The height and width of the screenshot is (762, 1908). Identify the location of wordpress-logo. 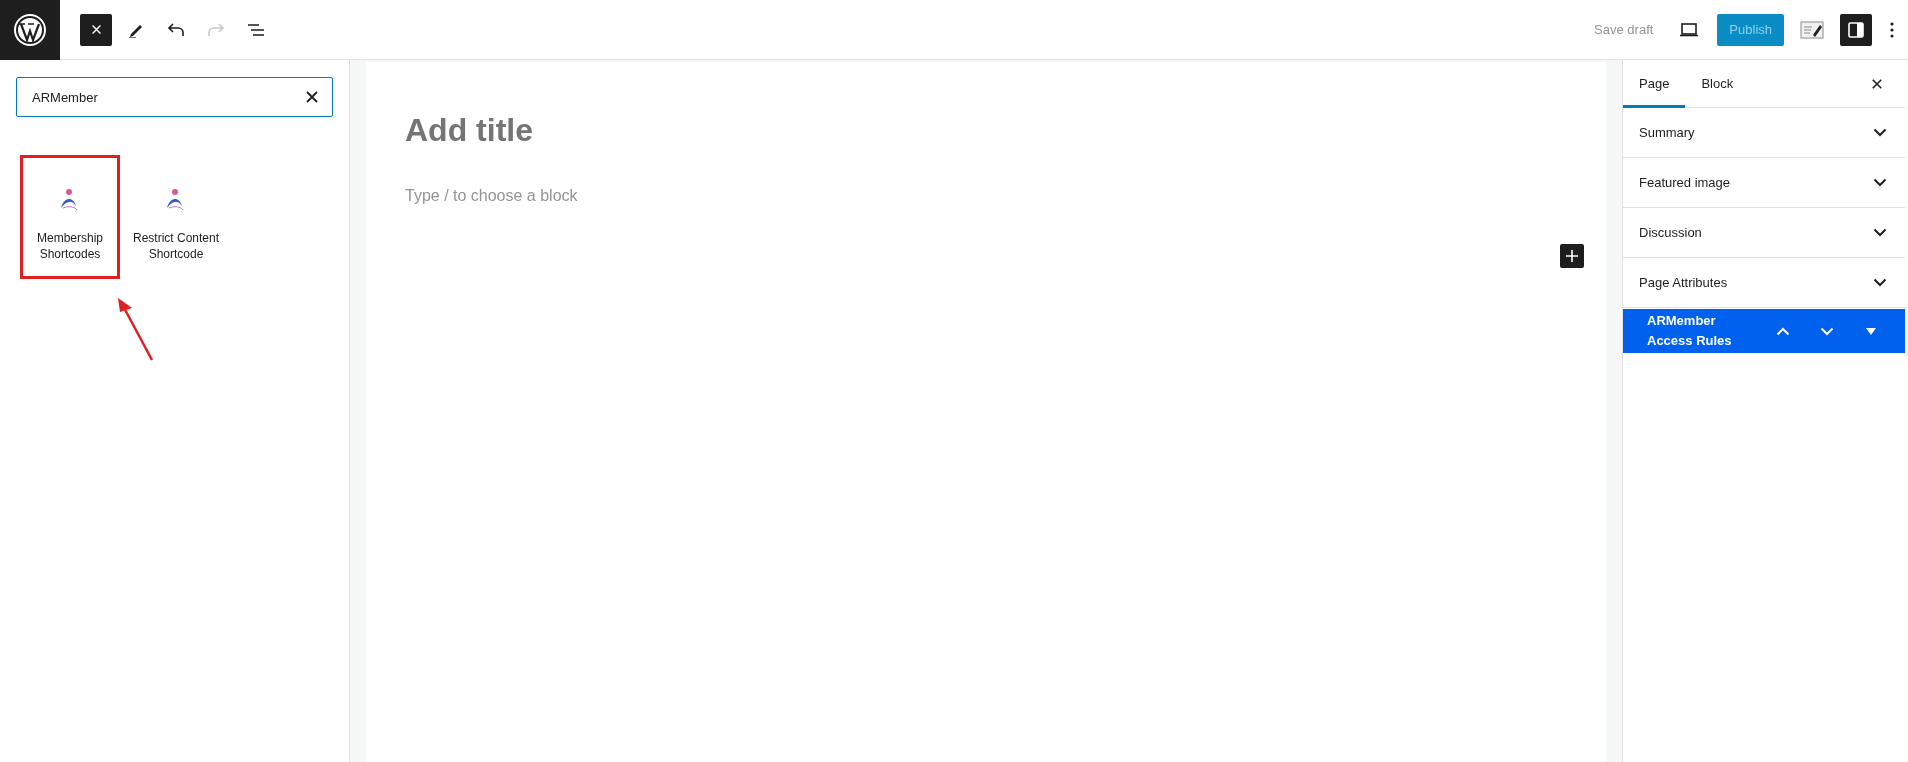
(30, 30).